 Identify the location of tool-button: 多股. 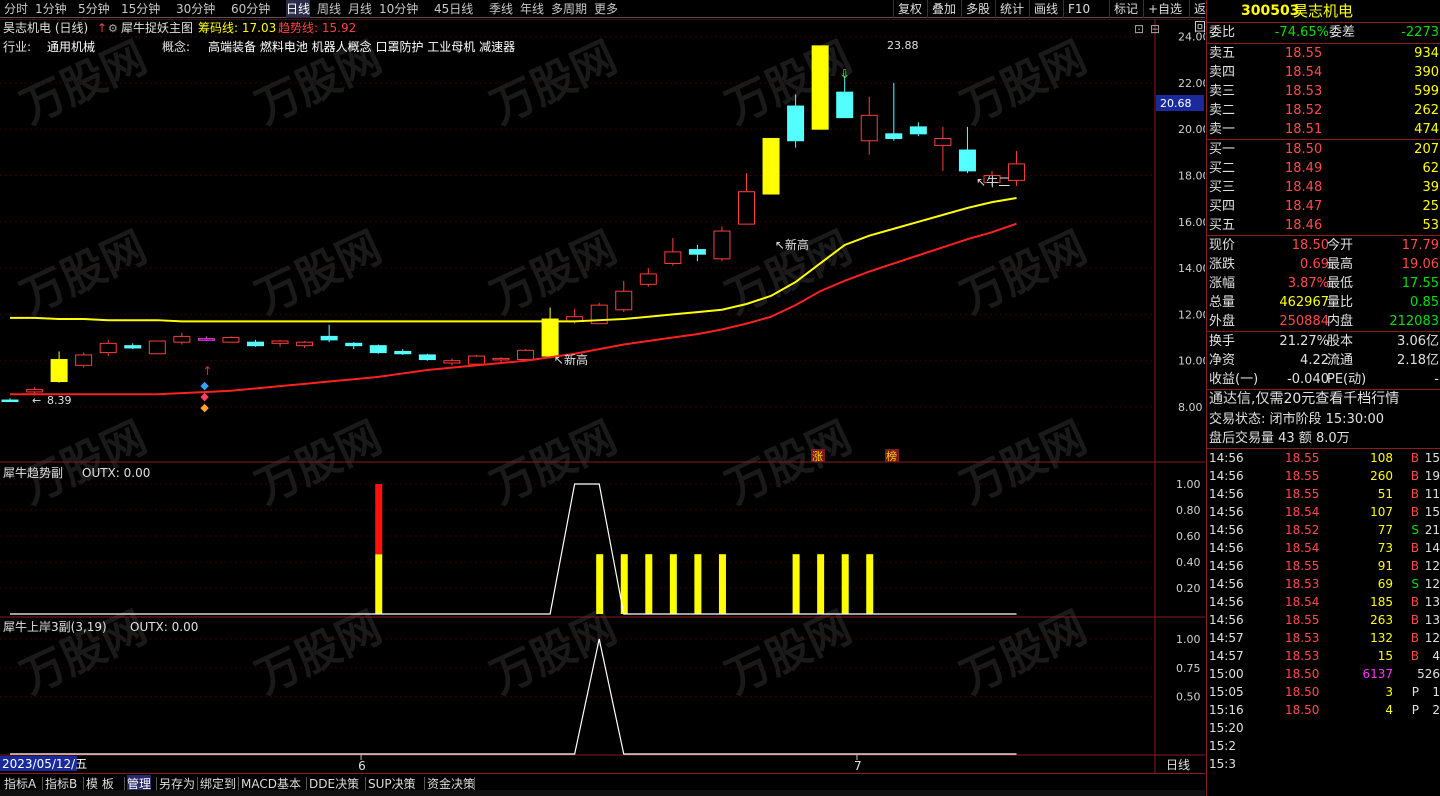
(977, 9).